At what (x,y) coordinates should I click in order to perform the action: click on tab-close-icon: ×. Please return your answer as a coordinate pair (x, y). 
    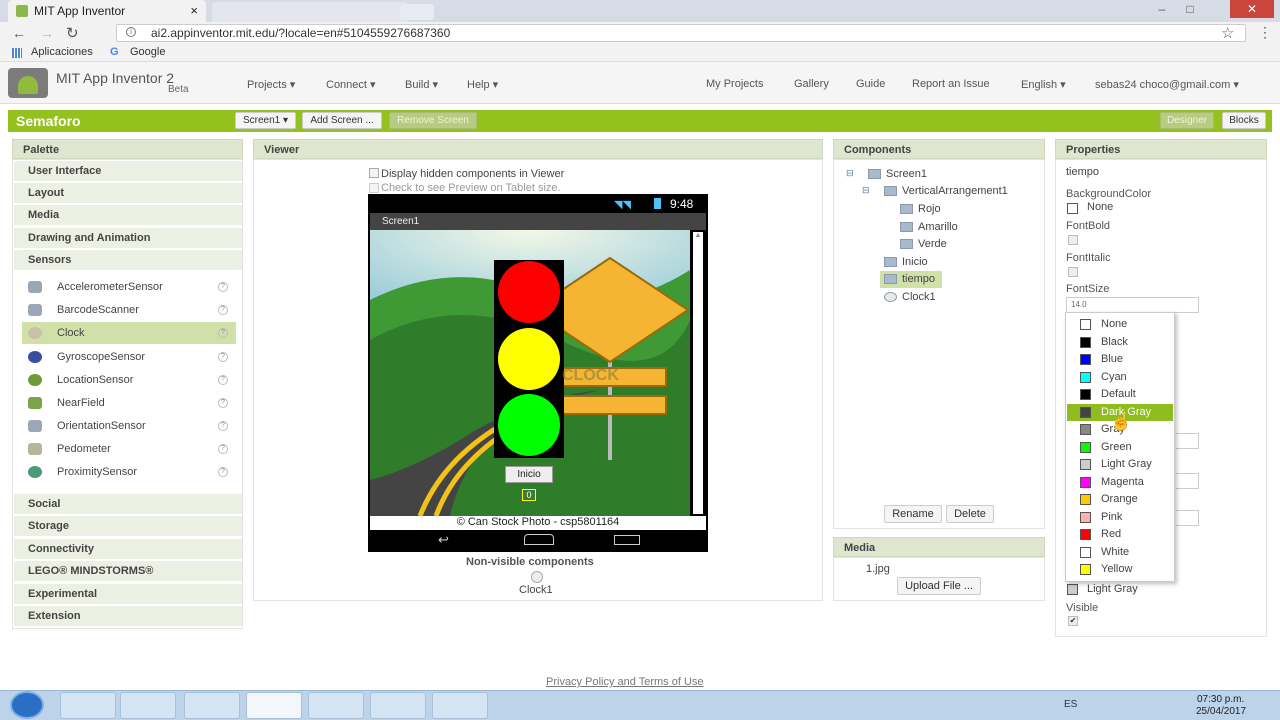
    Looking at the image, I should click on (194, 11).